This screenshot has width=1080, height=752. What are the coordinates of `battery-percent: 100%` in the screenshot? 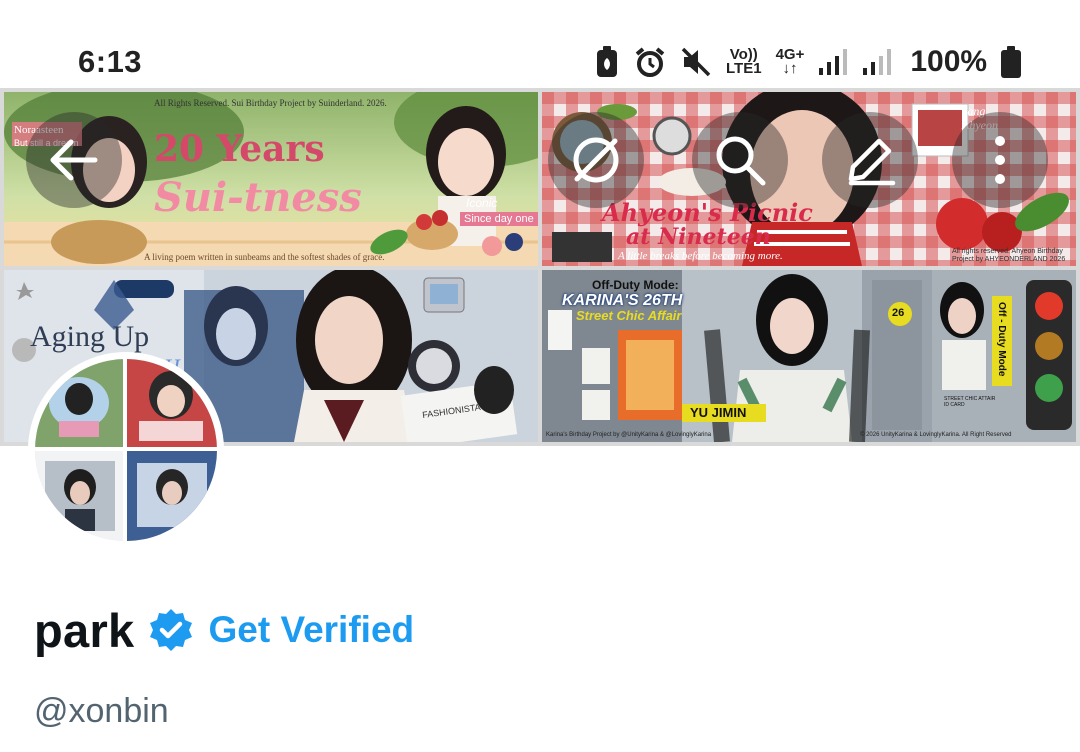 It's located at (949, 61).